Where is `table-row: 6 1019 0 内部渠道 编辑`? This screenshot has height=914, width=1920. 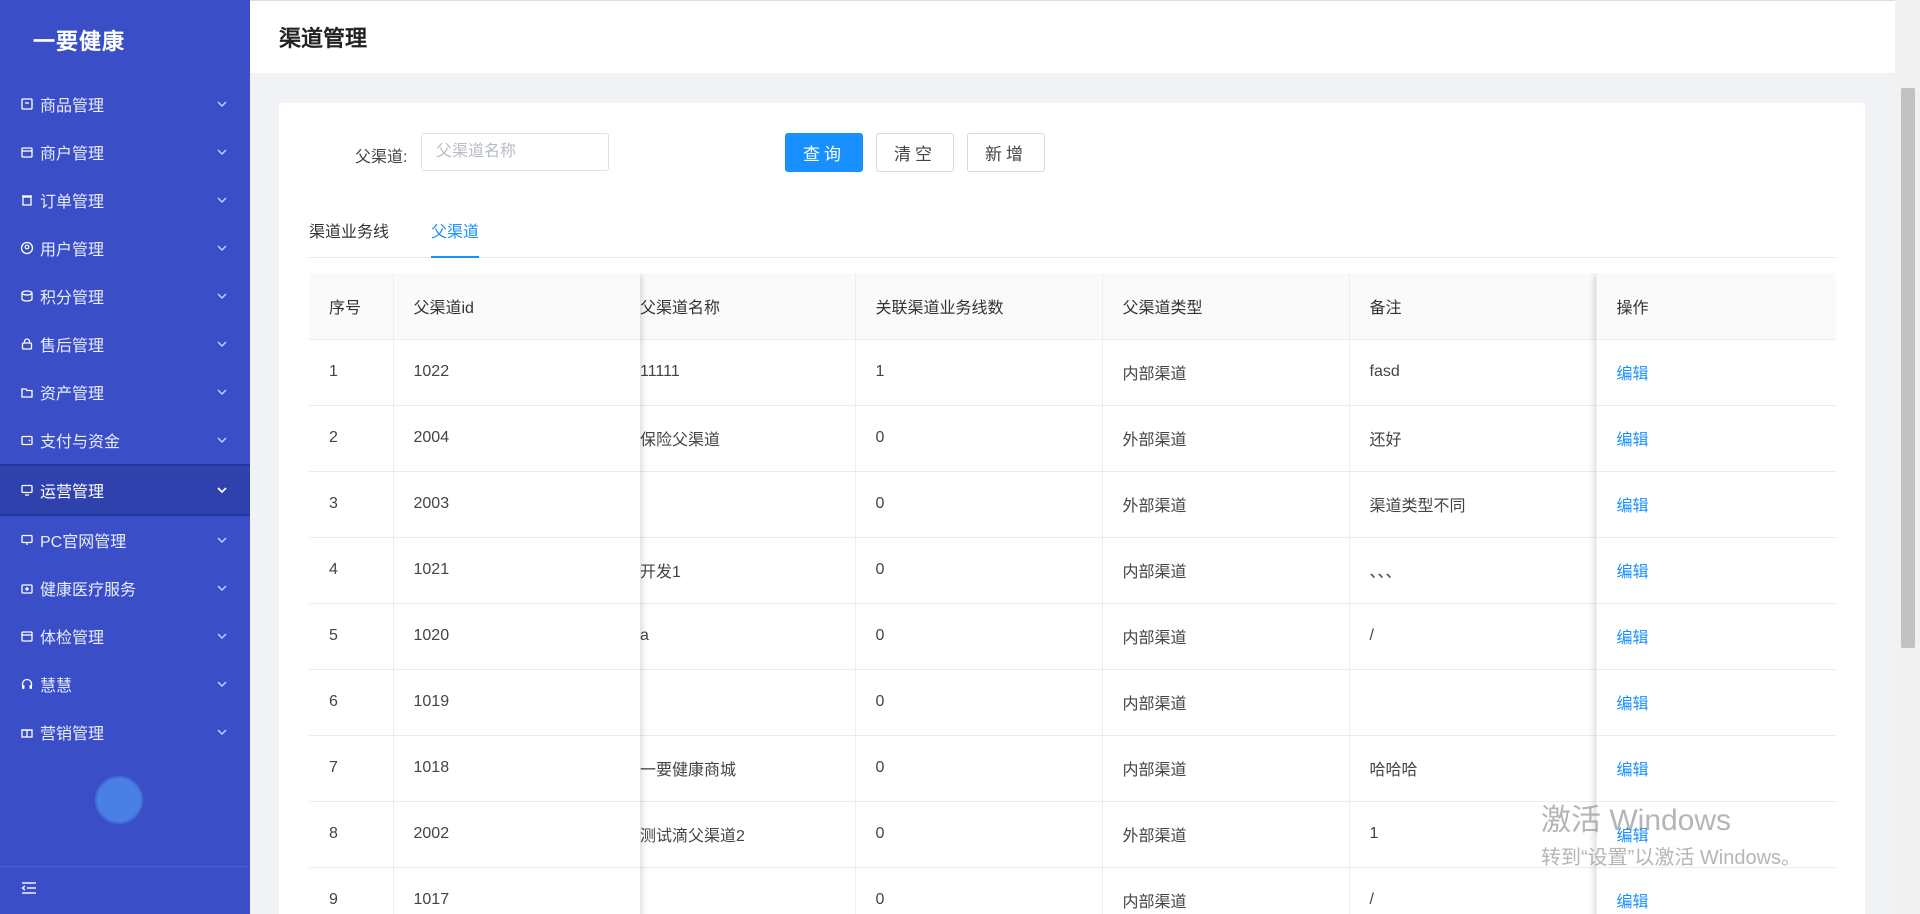 table-row: 6 1019 0 内部渠道 编辑 is located at coordinates (1072, 702).